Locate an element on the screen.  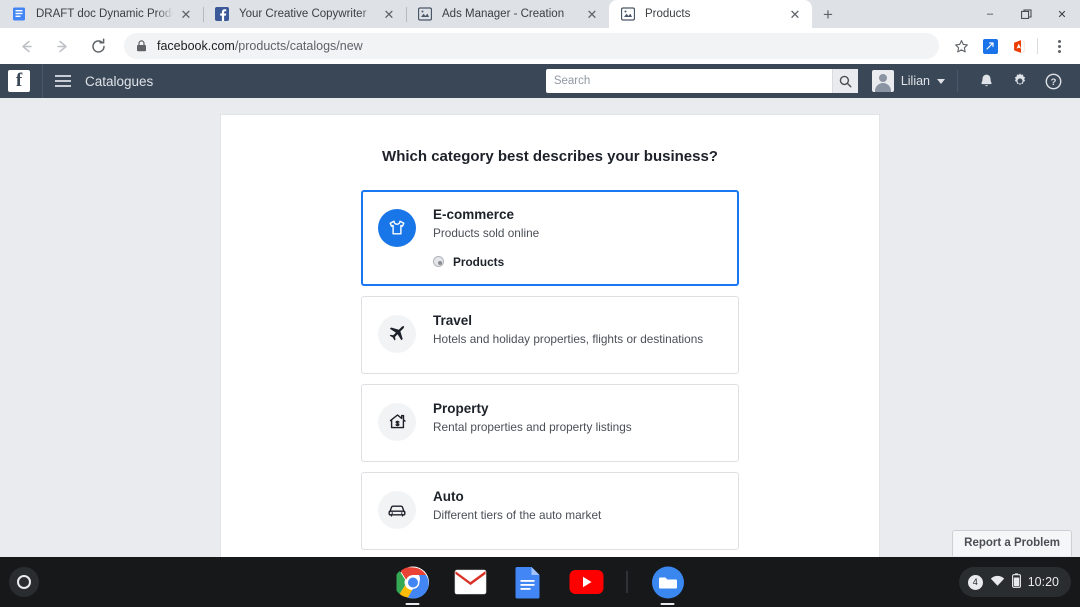
browser-tab-1: Your Creative Copywriter ✕ is located at coordinates (304, 14).